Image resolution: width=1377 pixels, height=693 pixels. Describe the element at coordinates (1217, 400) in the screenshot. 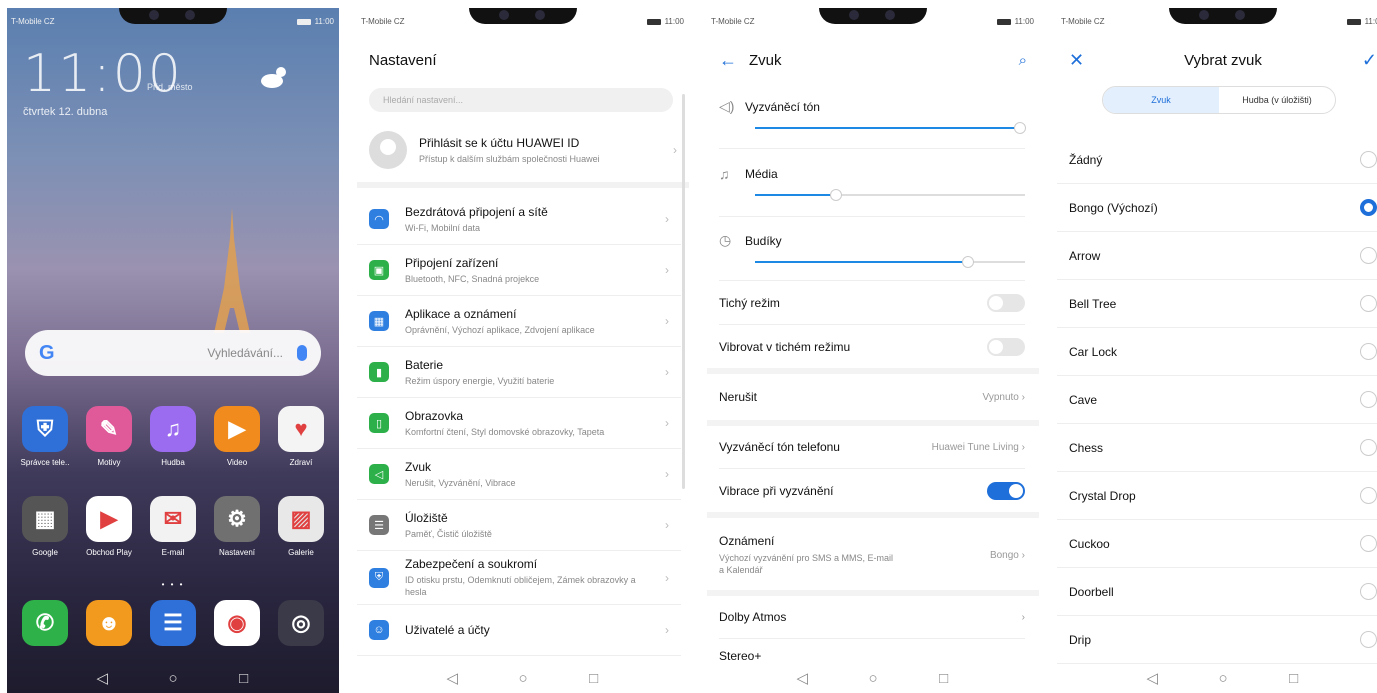

I see `sound-option: Cave` at that location.